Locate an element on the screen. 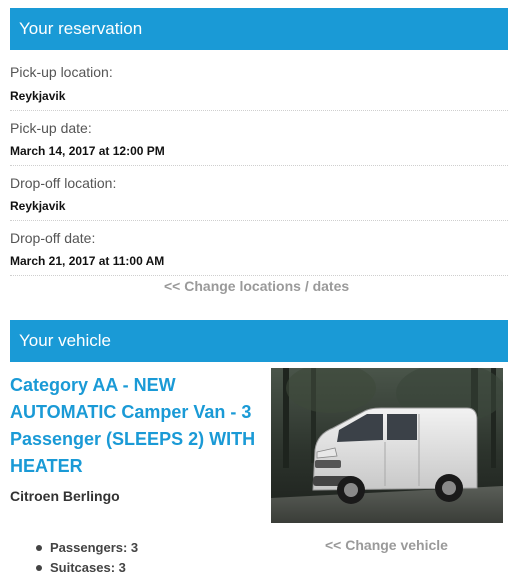 The height and width of the screenshot is (579, 531). reservation-header: Your reservation is located at coordinates (259, 29).